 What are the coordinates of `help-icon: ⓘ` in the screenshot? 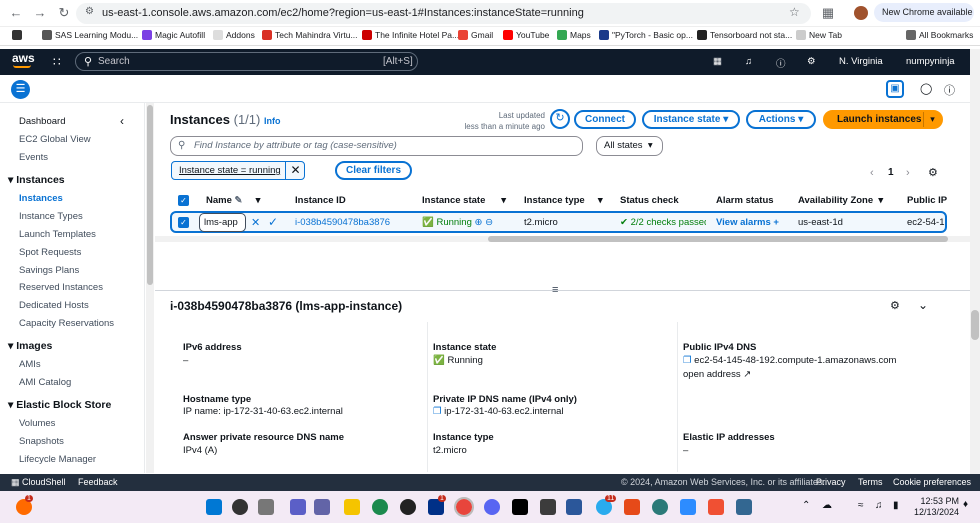 It's located at (781, 63).